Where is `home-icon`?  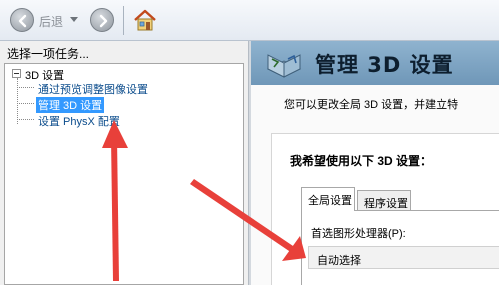
home-icon is located at coordinates (145, 20).